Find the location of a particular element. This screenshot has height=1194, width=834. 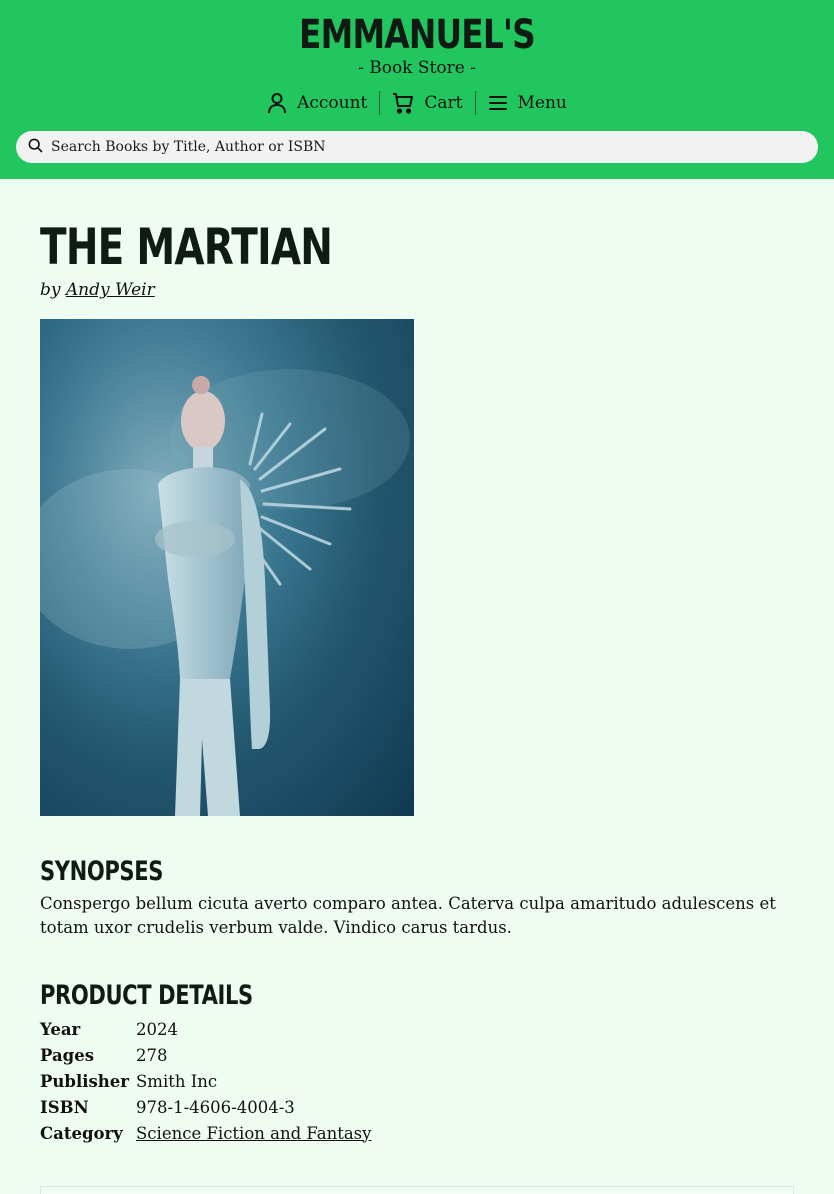

nav-menu-label: Menu is located at coordinates (542, 103).